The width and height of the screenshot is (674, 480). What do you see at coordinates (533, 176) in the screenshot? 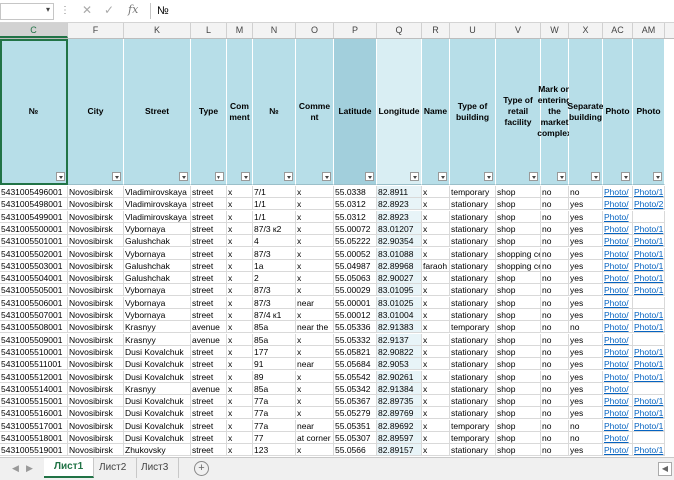
I see `filter-dropdown-icon` at bounding box center [533, 176].